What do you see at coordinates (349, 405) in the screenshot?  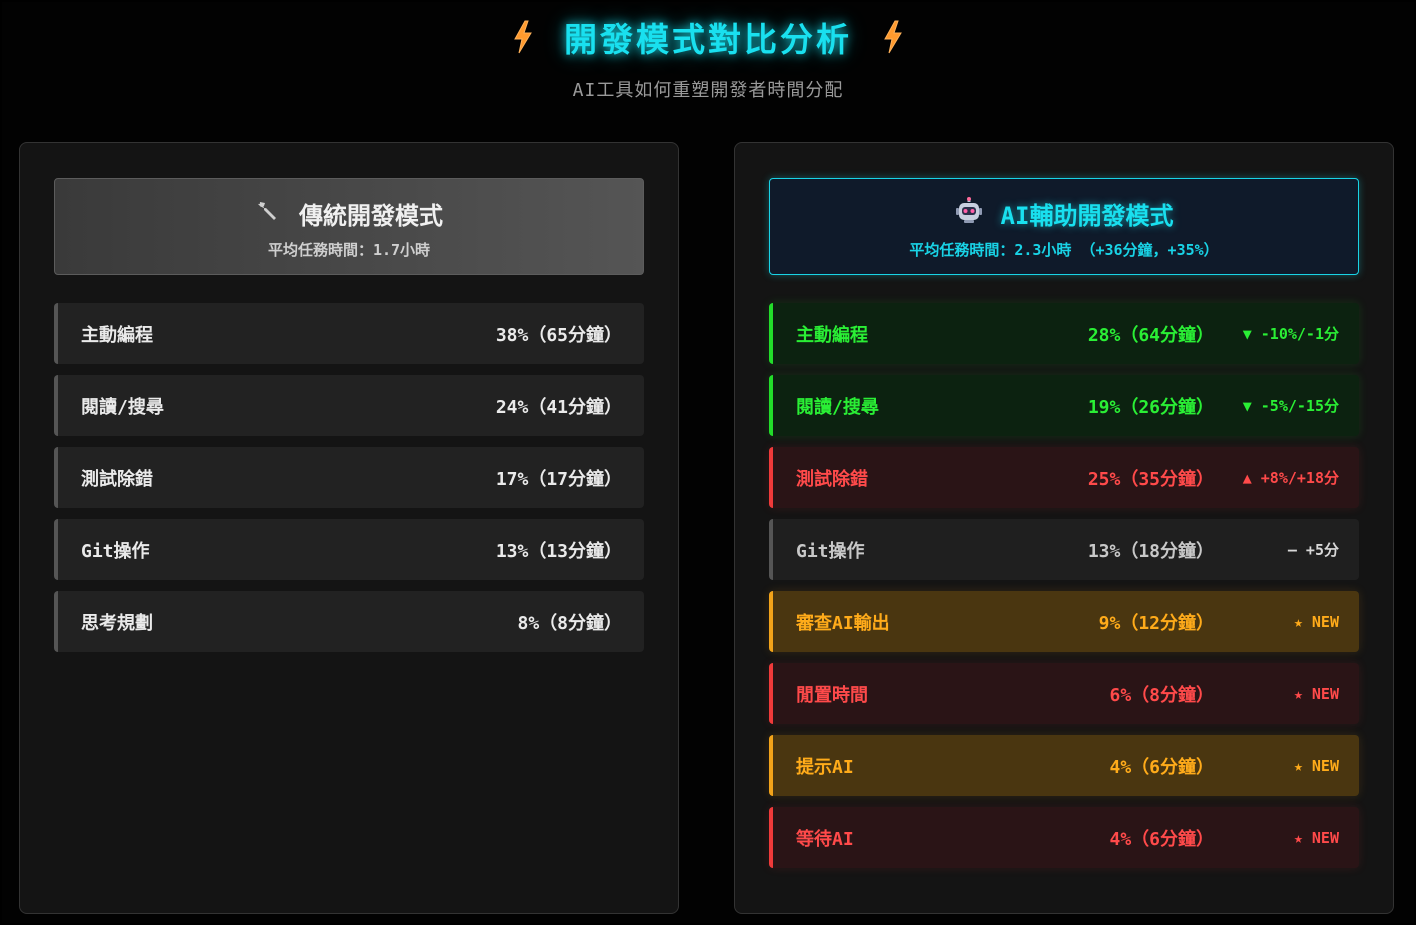 I see `list-item: 閱讀/搜尋 24%（41分鐘）` at bounding box center [349, 405].